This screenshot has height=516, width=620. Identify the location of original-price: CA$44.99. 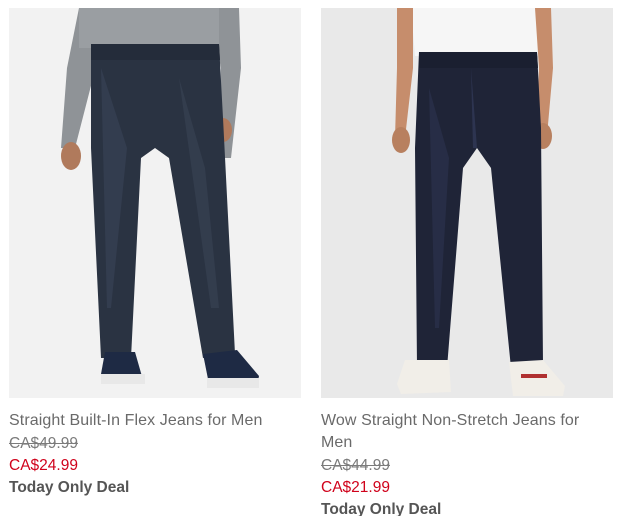
(355, 465).